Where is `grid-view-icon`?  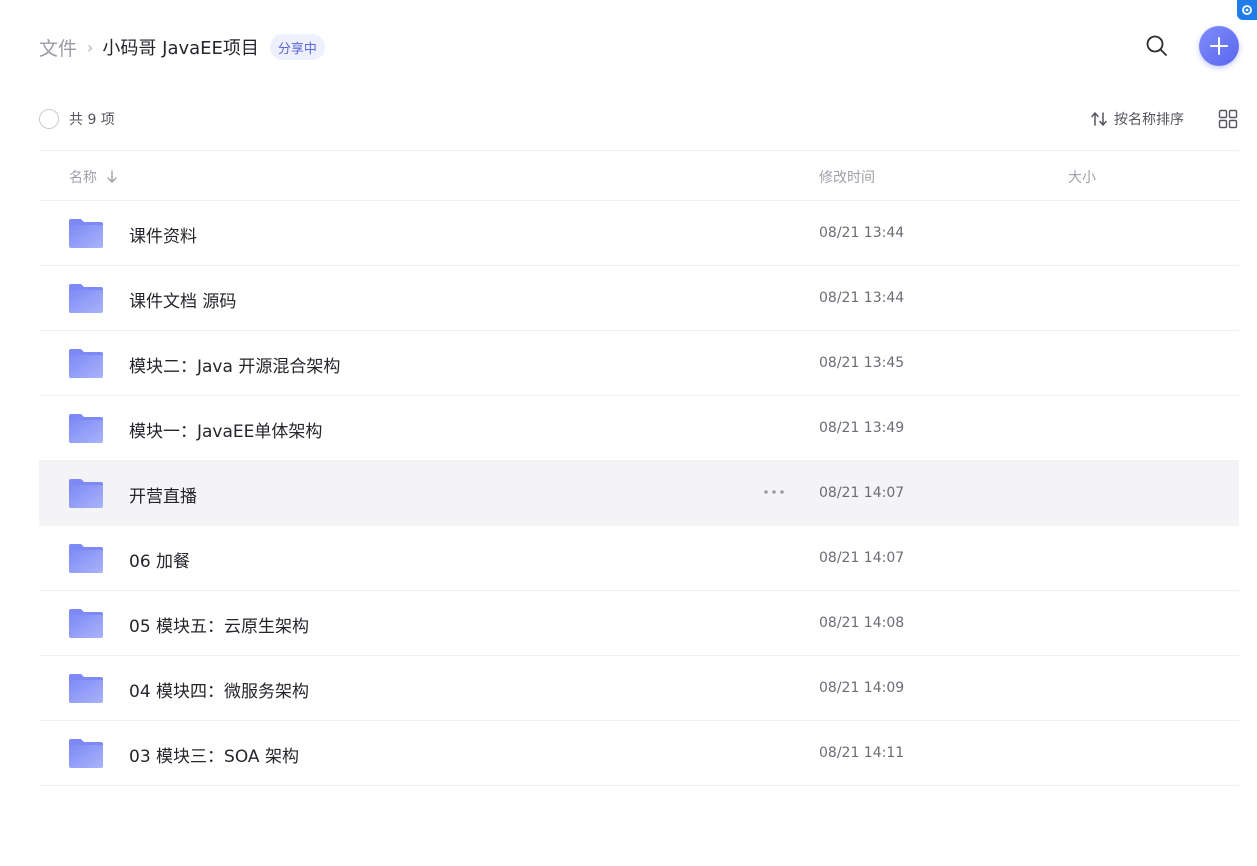 grid-view-icon is located at coordinates (1228, 119).